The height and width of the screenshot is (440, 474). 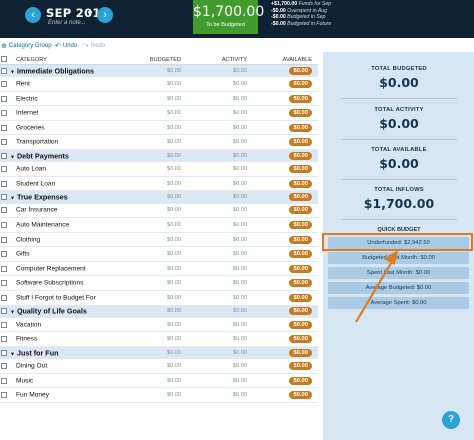 I want to click on category-group-name: ▼ Just for Fun, so click(x=34, y=352).